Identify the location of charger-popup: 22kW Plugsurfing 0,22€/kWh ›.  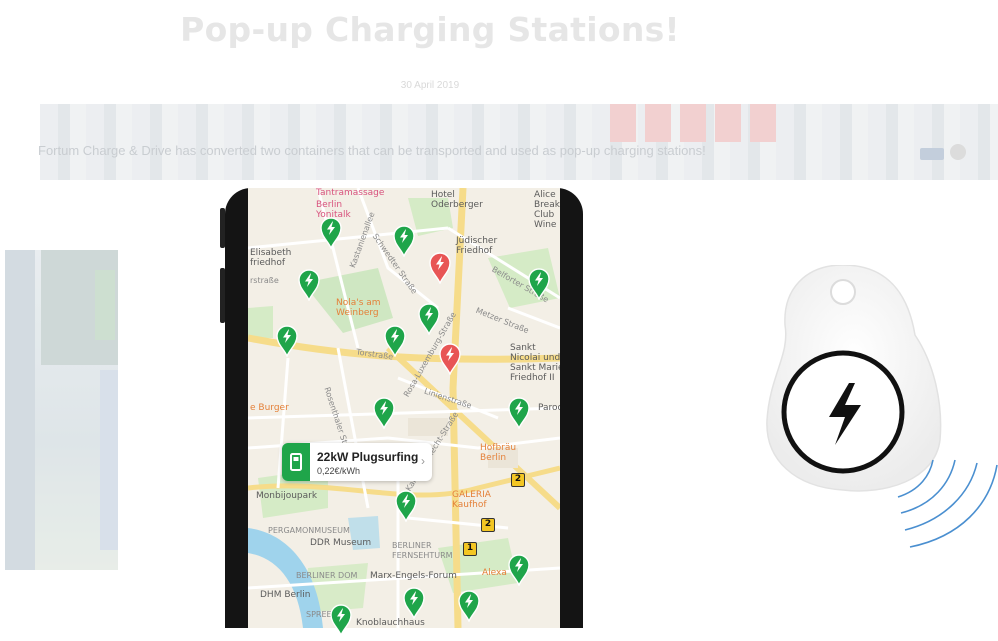
(357, 462).